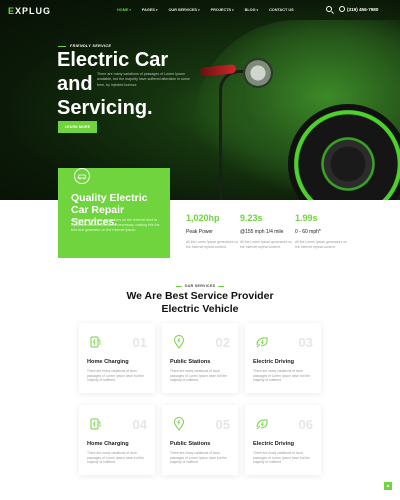  Describe the element at coordinates (305, 342) in the screenshot. I see `card-number: 03` at that location.